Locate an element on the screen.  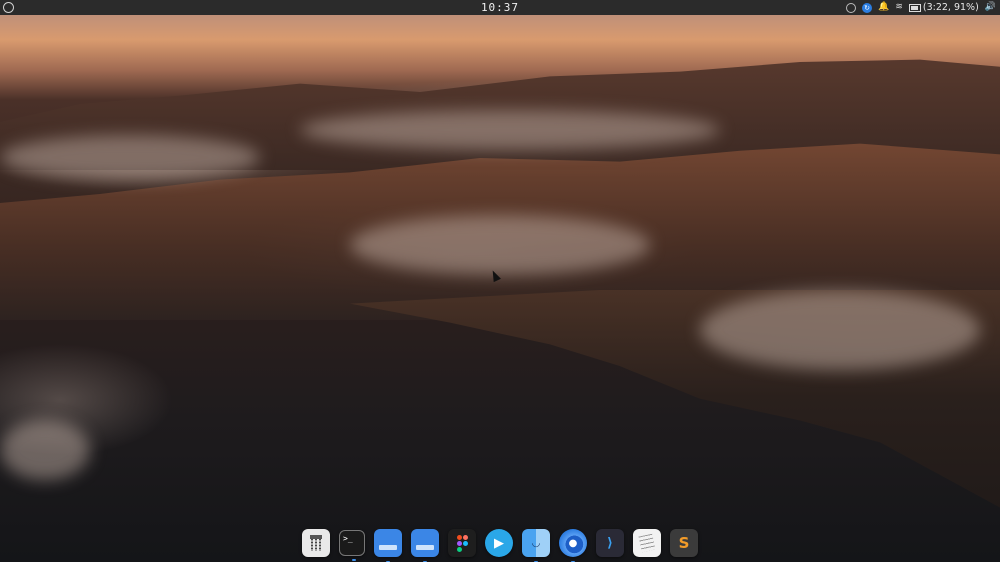
wifi-icon: ≋ is located at coordinates (899, 7).